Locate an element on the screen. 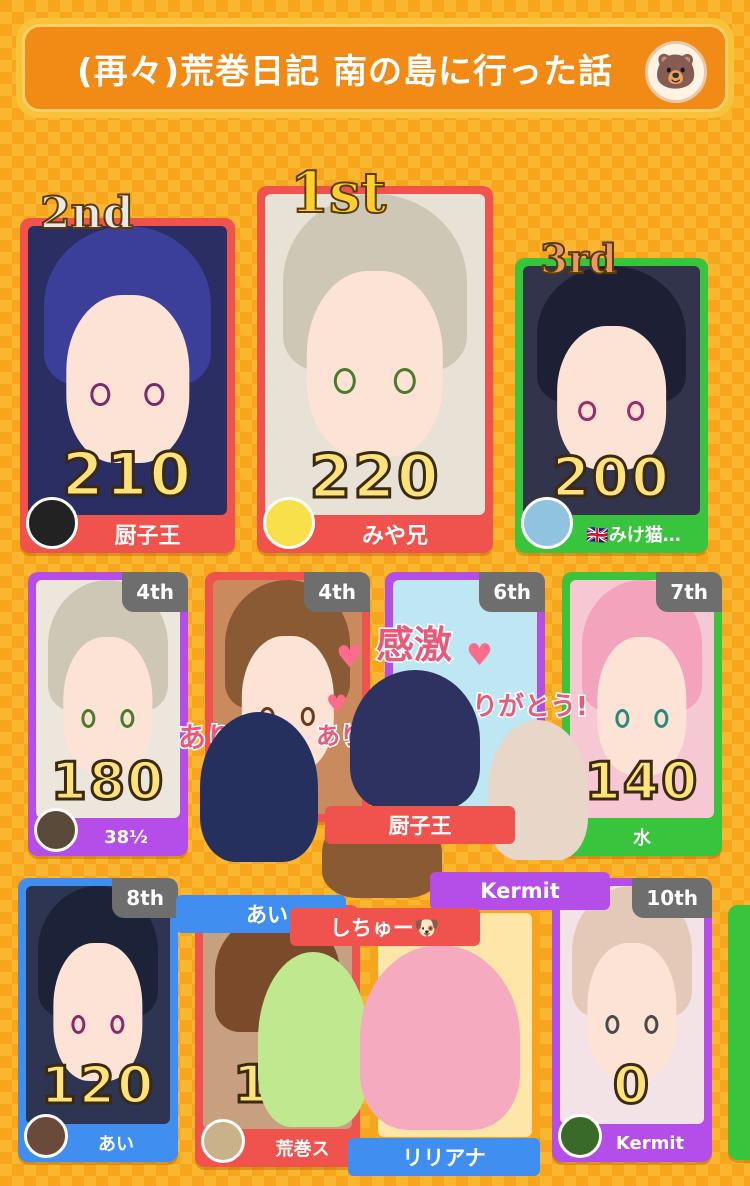 This screenshot has width=750, height=1186. page-title: (再々)荒巻日記 南の島に行った話 is located at coordinates (345, 71).